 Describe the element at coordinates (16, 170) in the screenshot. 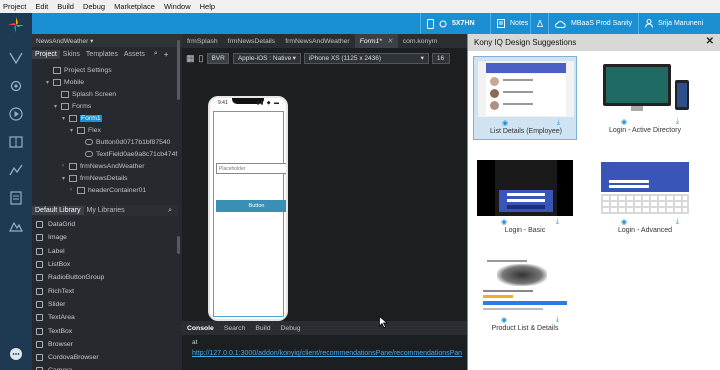

I see `analytics-icon` at that location.